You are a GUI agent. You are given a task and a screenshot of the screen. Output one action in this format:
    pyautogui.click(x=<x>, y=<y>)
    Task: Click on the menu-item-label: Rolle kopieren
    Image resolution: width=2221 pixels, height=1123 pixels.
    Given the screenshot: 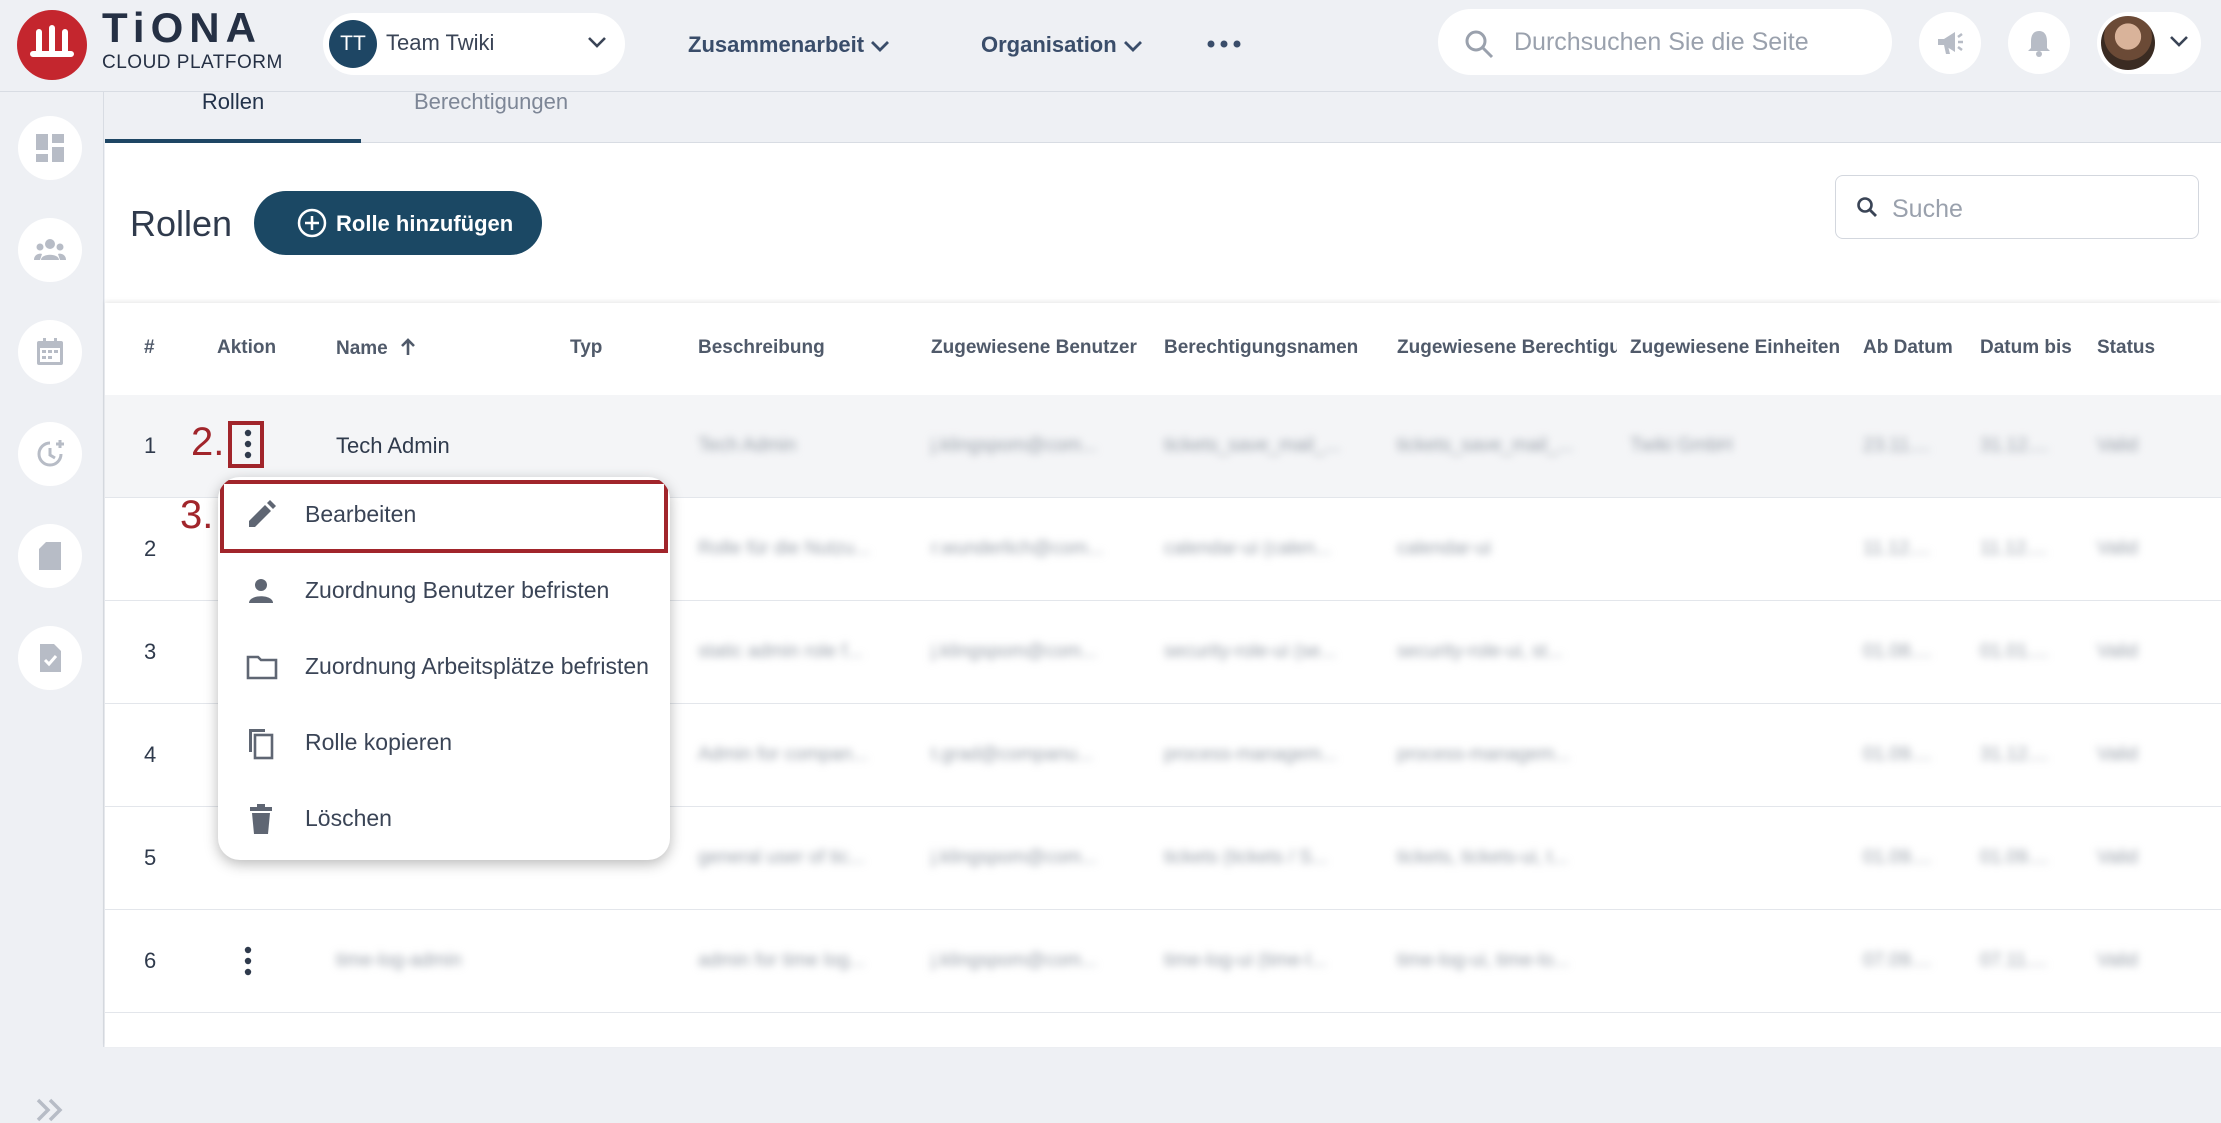 What is the action you would take?
    pyautogui.click(x=379, y=742)
    